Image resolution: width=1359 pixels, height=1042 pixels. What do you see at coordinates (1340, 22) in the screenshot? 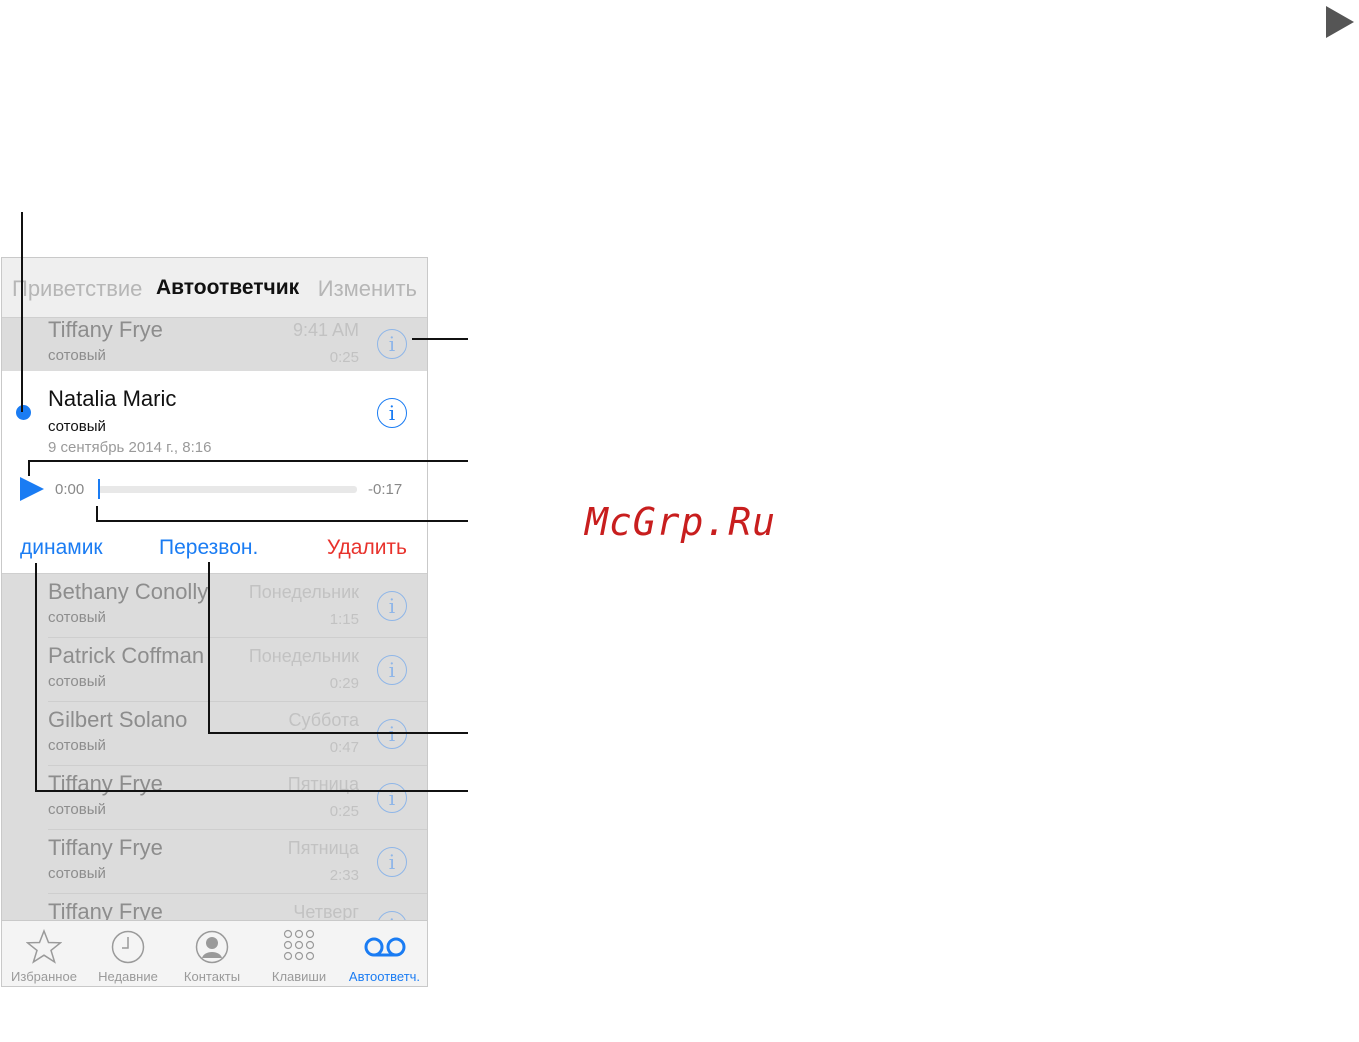
I see `next-page-arrow-icon` at bounding box center [1340, 22].